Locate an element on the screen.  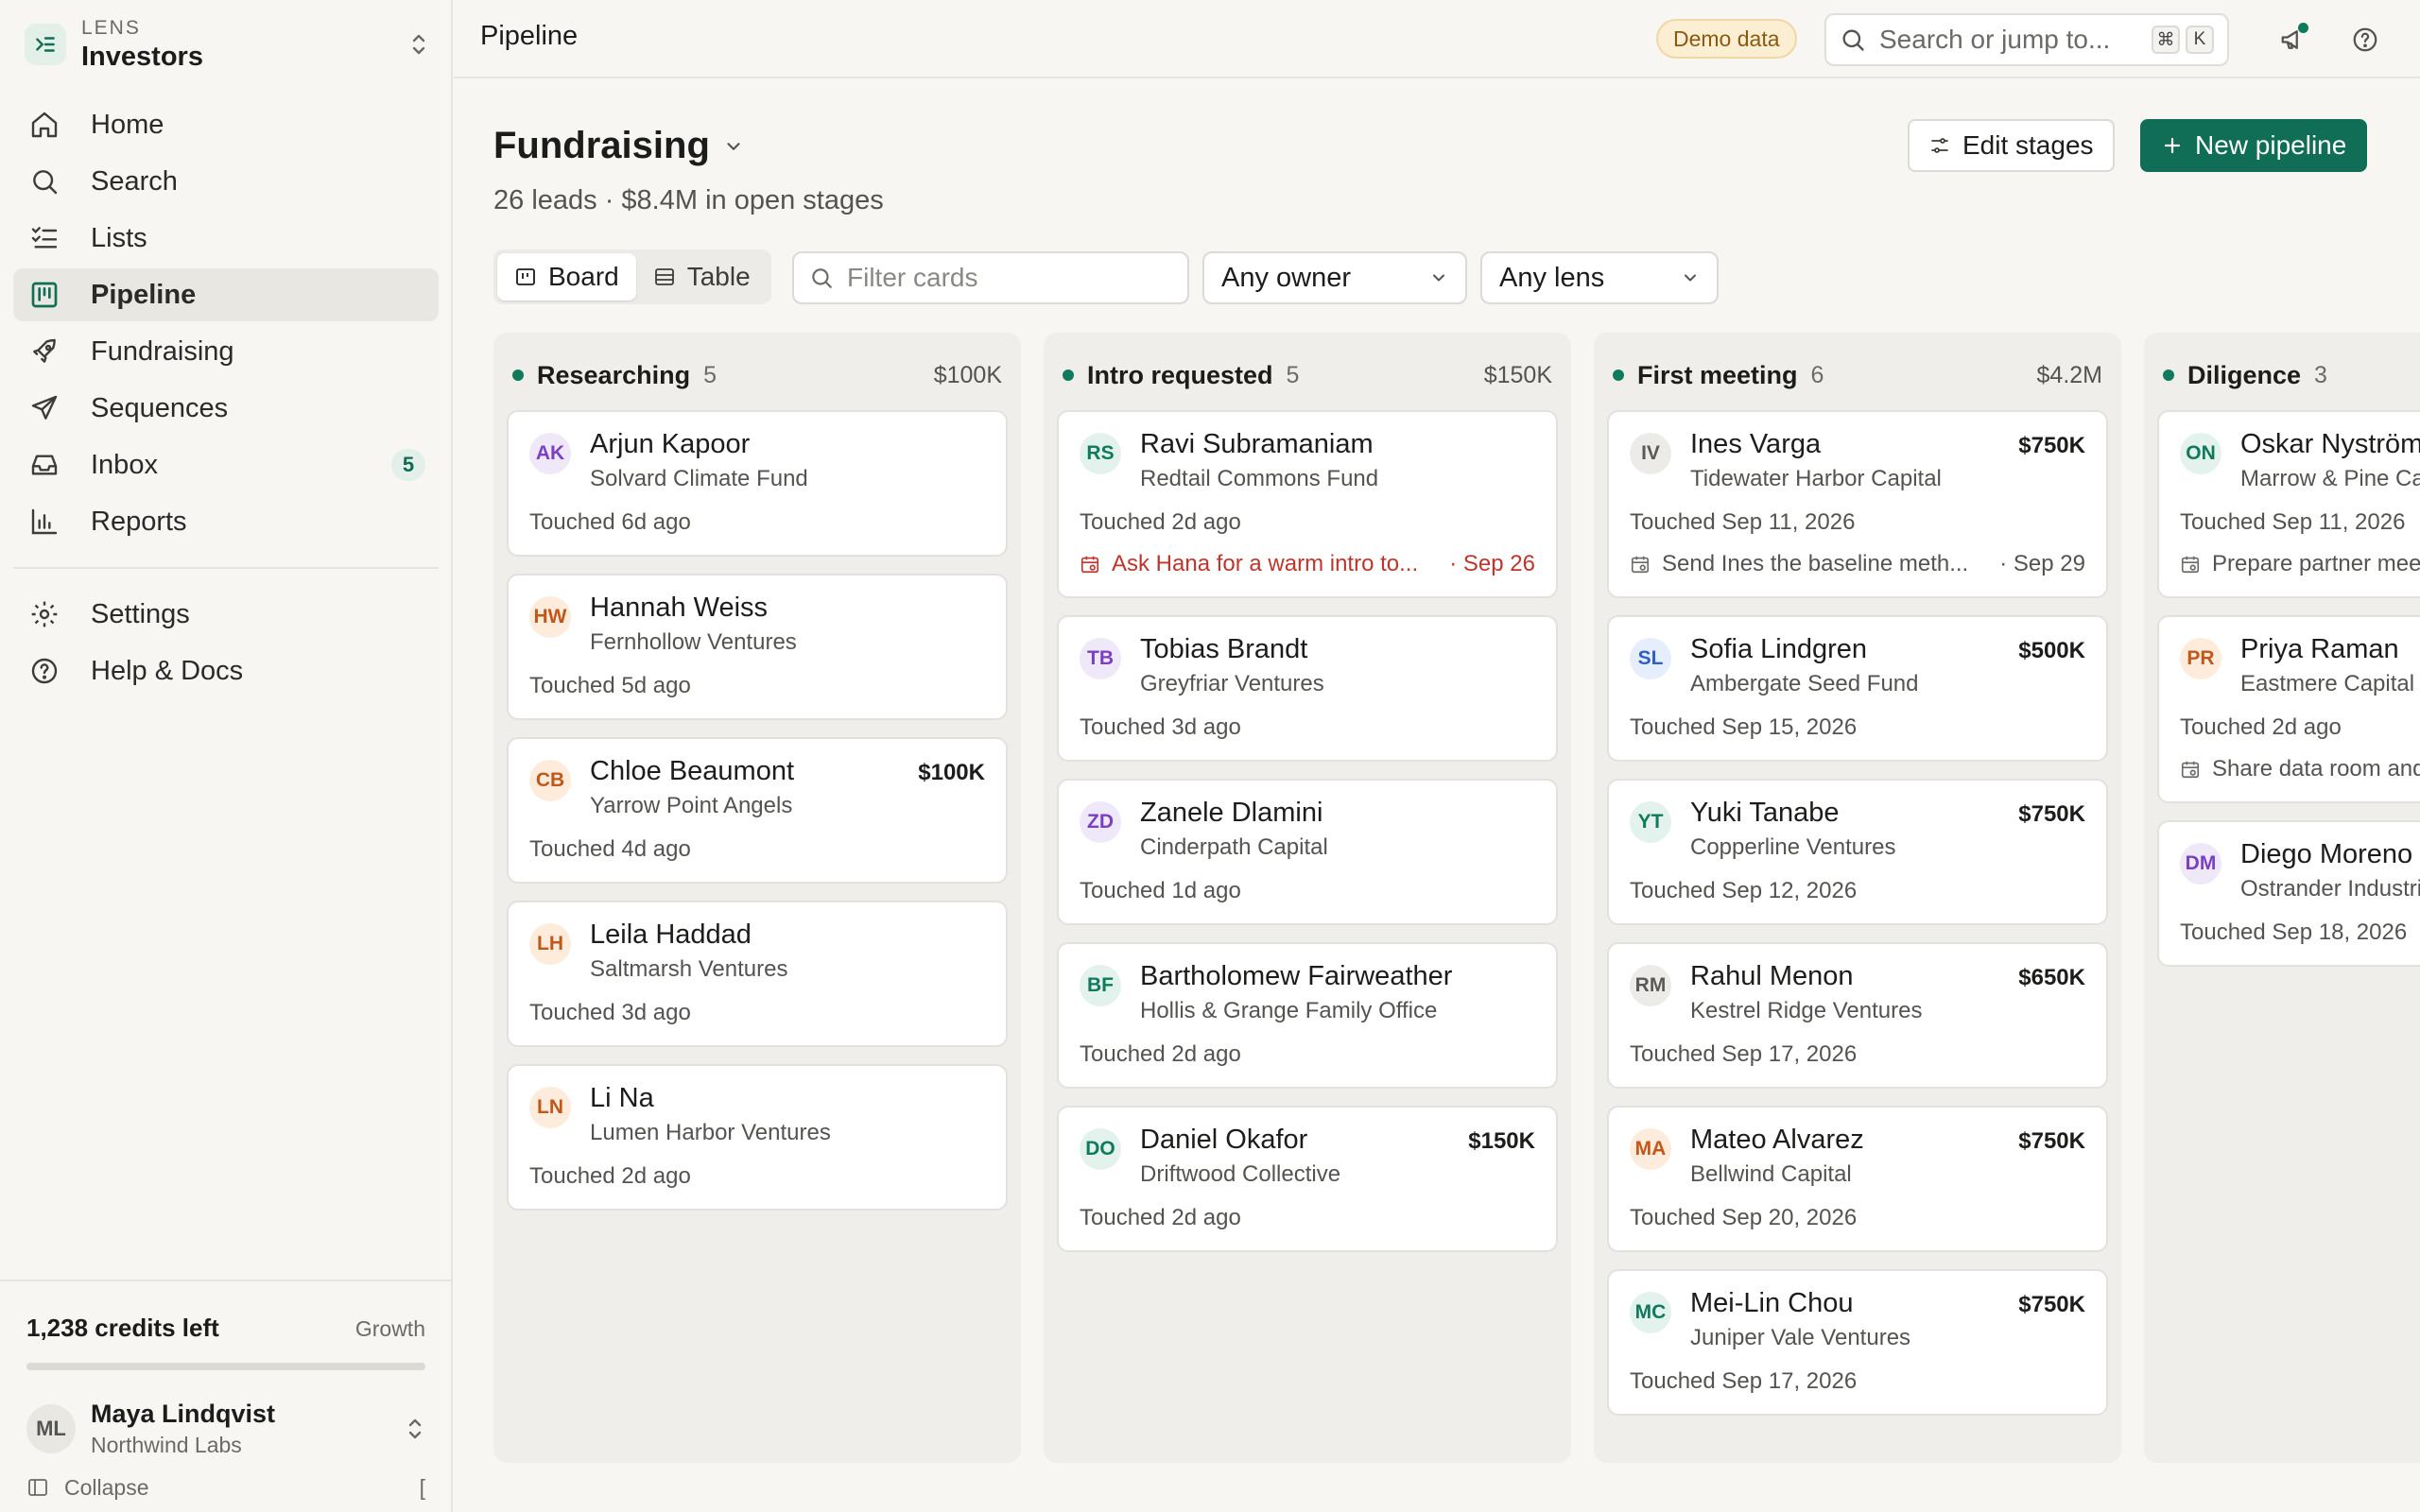
next-task: Prepare partner meeting notes is located at coordinates (2300, 564).